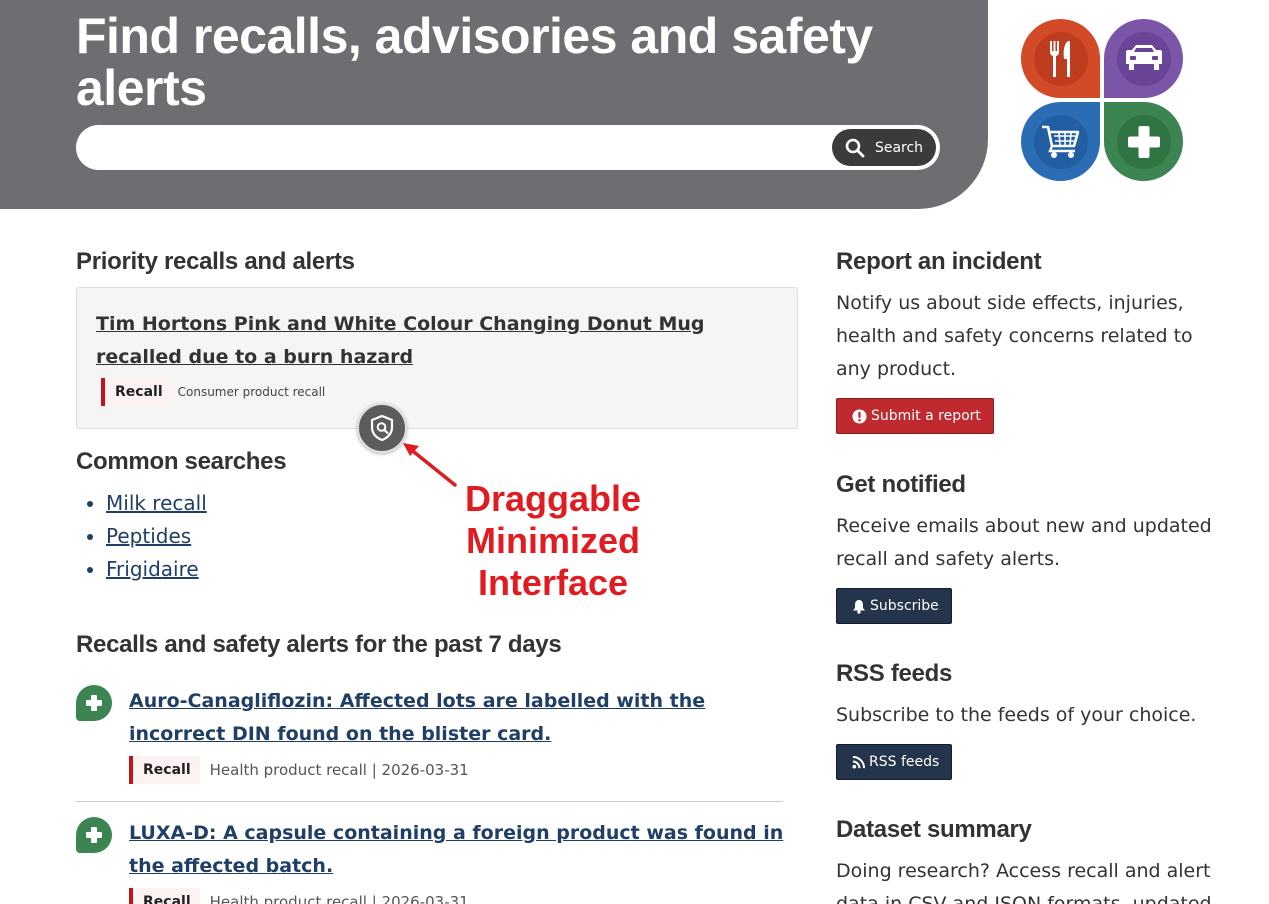 Image resolution: width=1269 pixels, height=904 pixels. Describe the element at coordinates (152, 569) in the screenshot. I see `common-search-link: Frigidaire` at that location.